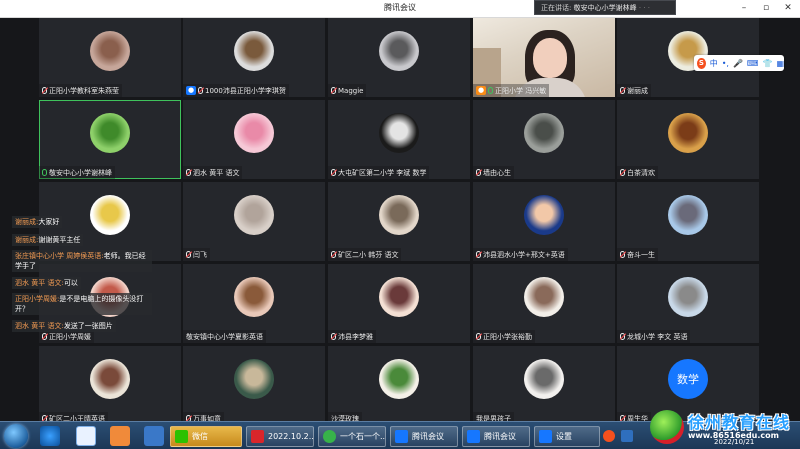 Image resolution: width=800 pixels, height=449 pixels. I want to click on taskbar-meeting-2: 腾讯会议, so click(496, 436).